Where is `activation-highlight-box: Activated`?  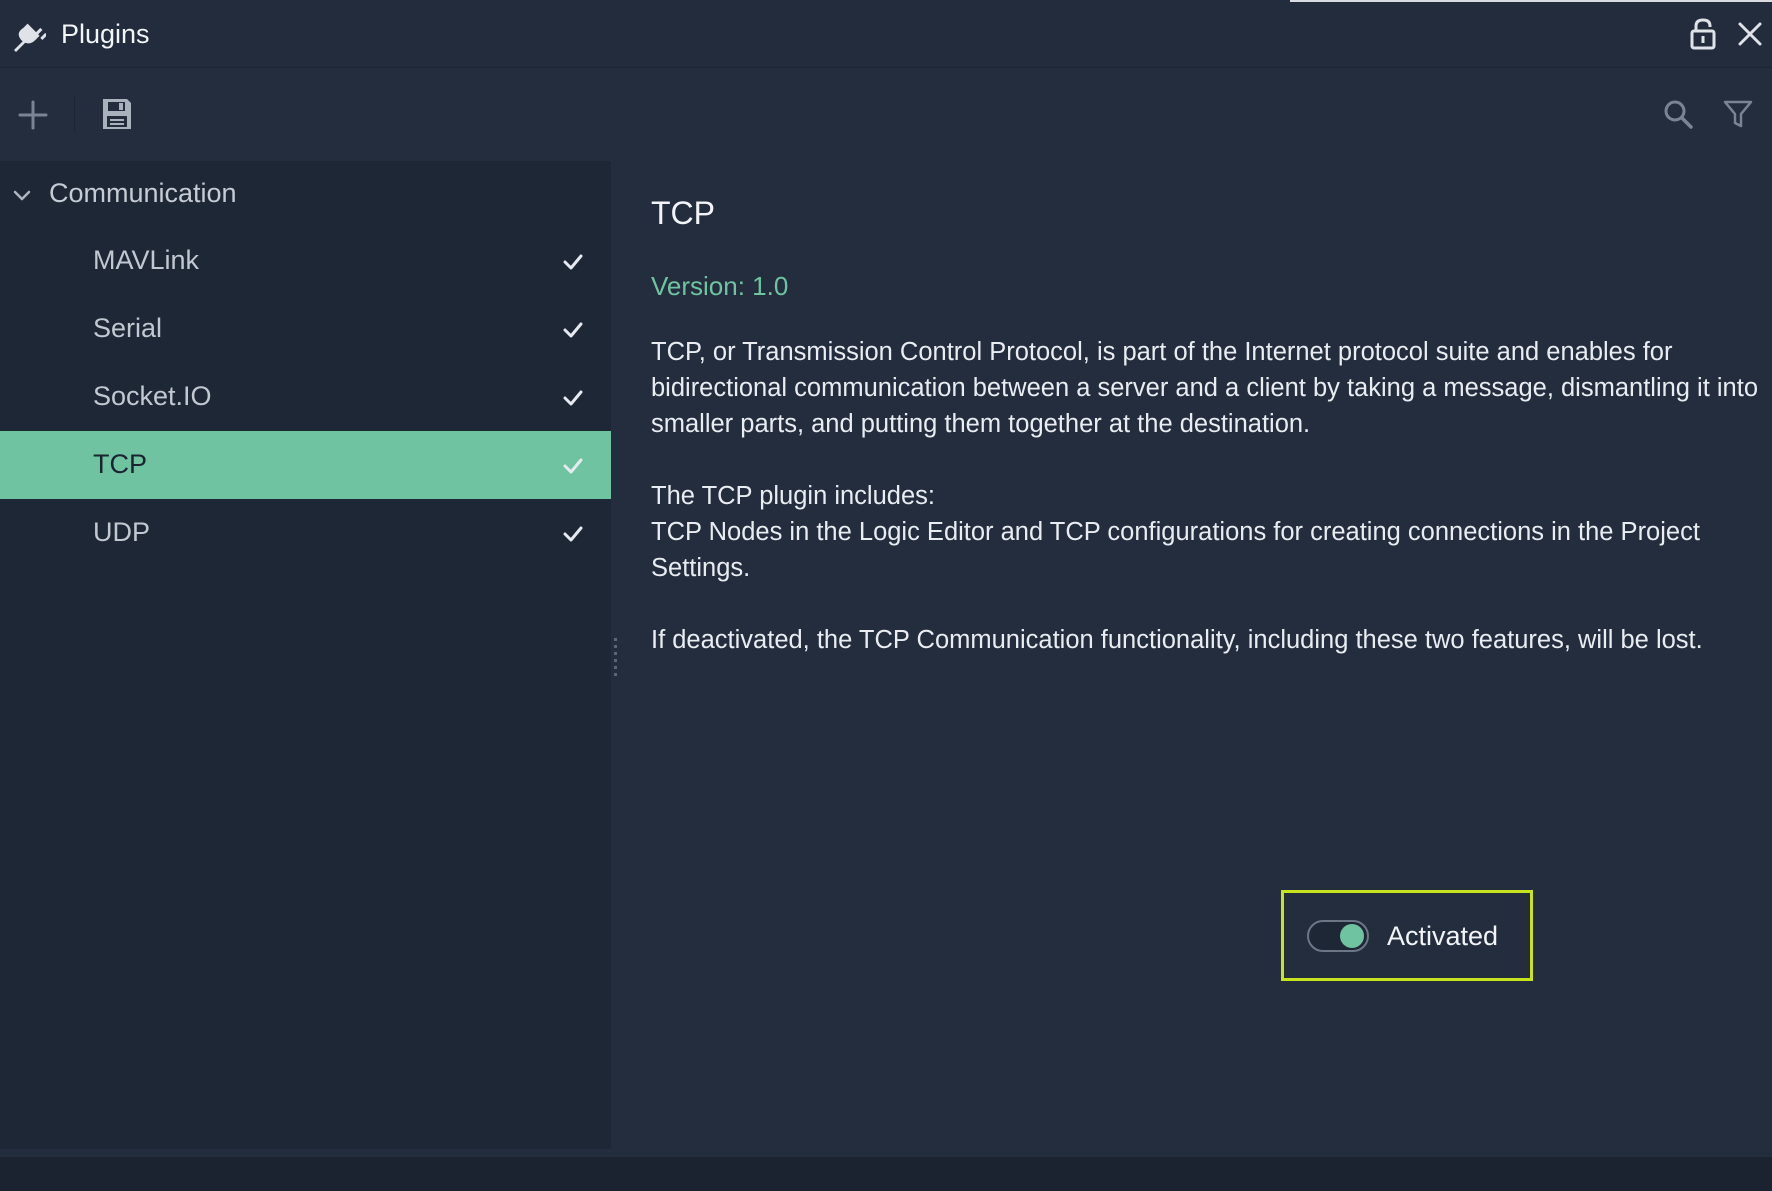
activation-highlight-box: Activated is located at coordinates (1407, 935).